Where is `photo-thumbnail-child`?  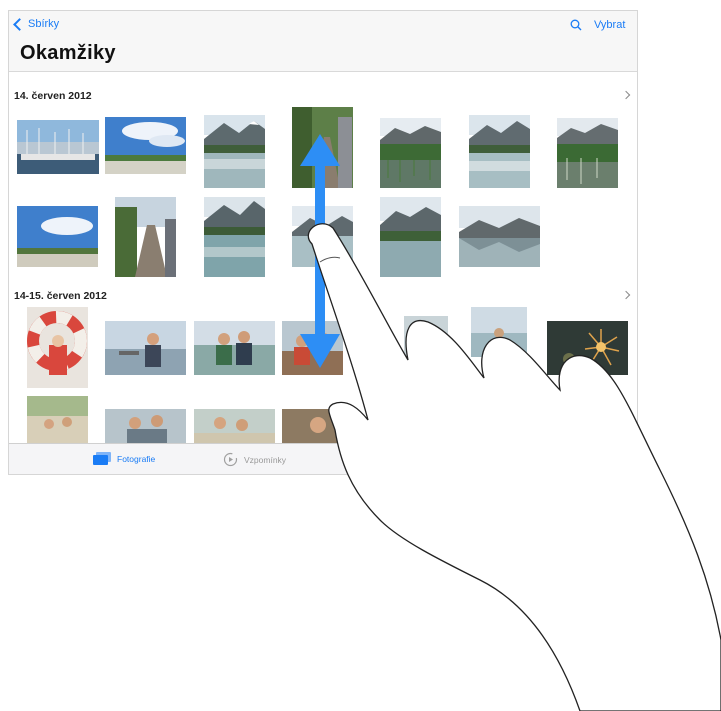 photo-thumbnail-child is located at coordinates (426, 344).